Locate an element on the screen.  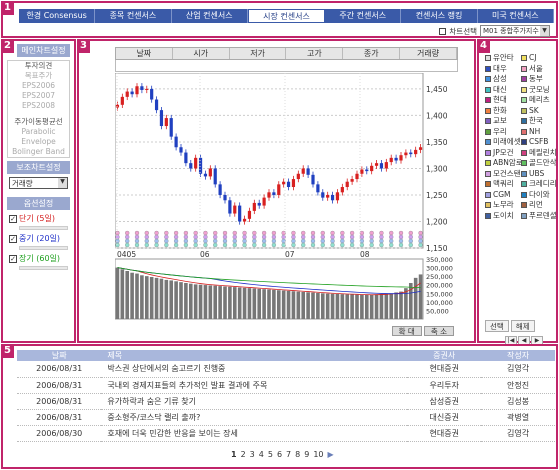
broker-item: 푸르덴셜 is located at coordinates (539, 216).